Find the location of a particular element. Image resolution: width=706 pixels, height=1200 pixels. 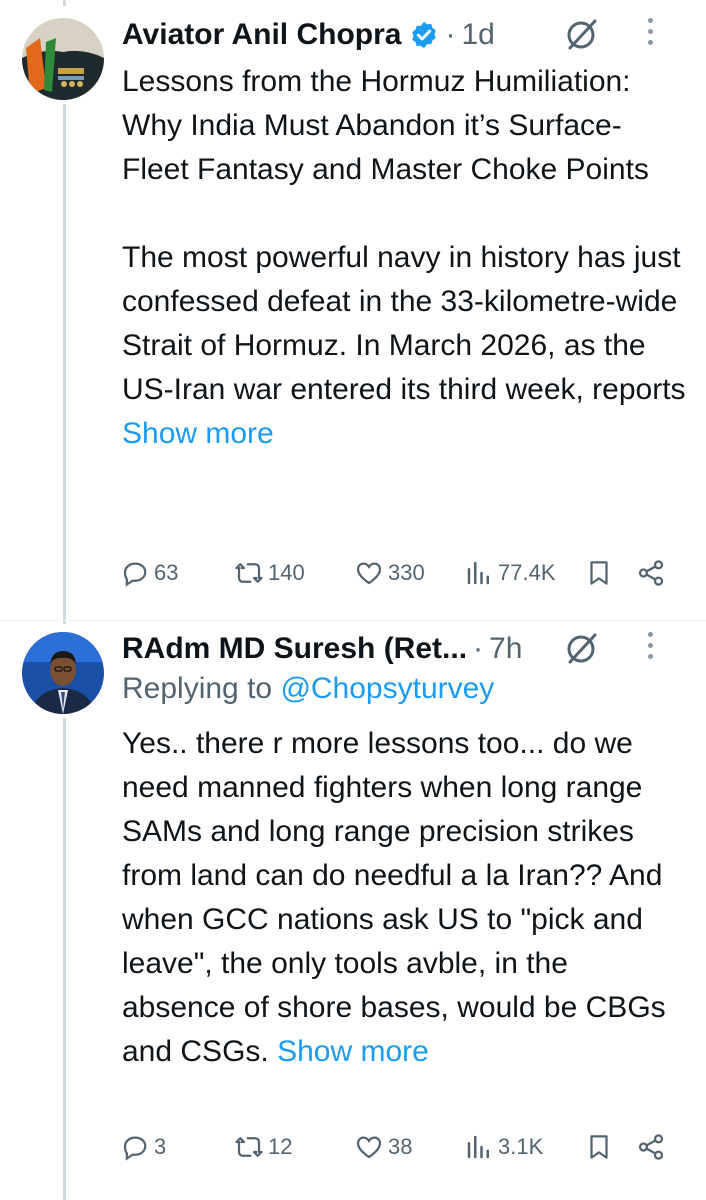

repost-button: 140 is located at coordinates (269, 573).